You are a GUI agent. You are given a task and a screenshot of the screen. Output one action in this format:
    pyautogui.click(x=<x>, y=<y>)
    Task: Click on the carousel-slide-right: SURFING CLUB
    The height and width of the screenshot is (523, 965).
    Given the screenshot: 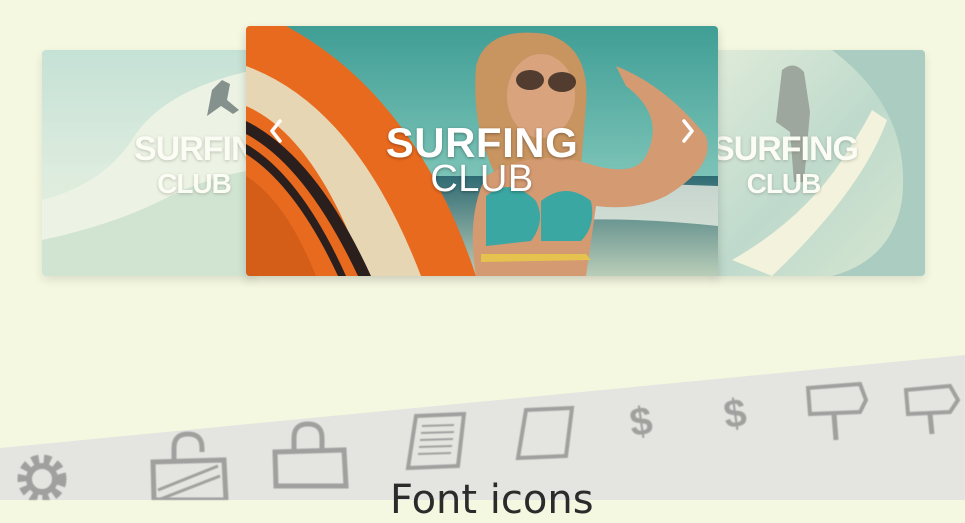 What is the action you would take?
    pyautogui.click(x=818, y=163)
    